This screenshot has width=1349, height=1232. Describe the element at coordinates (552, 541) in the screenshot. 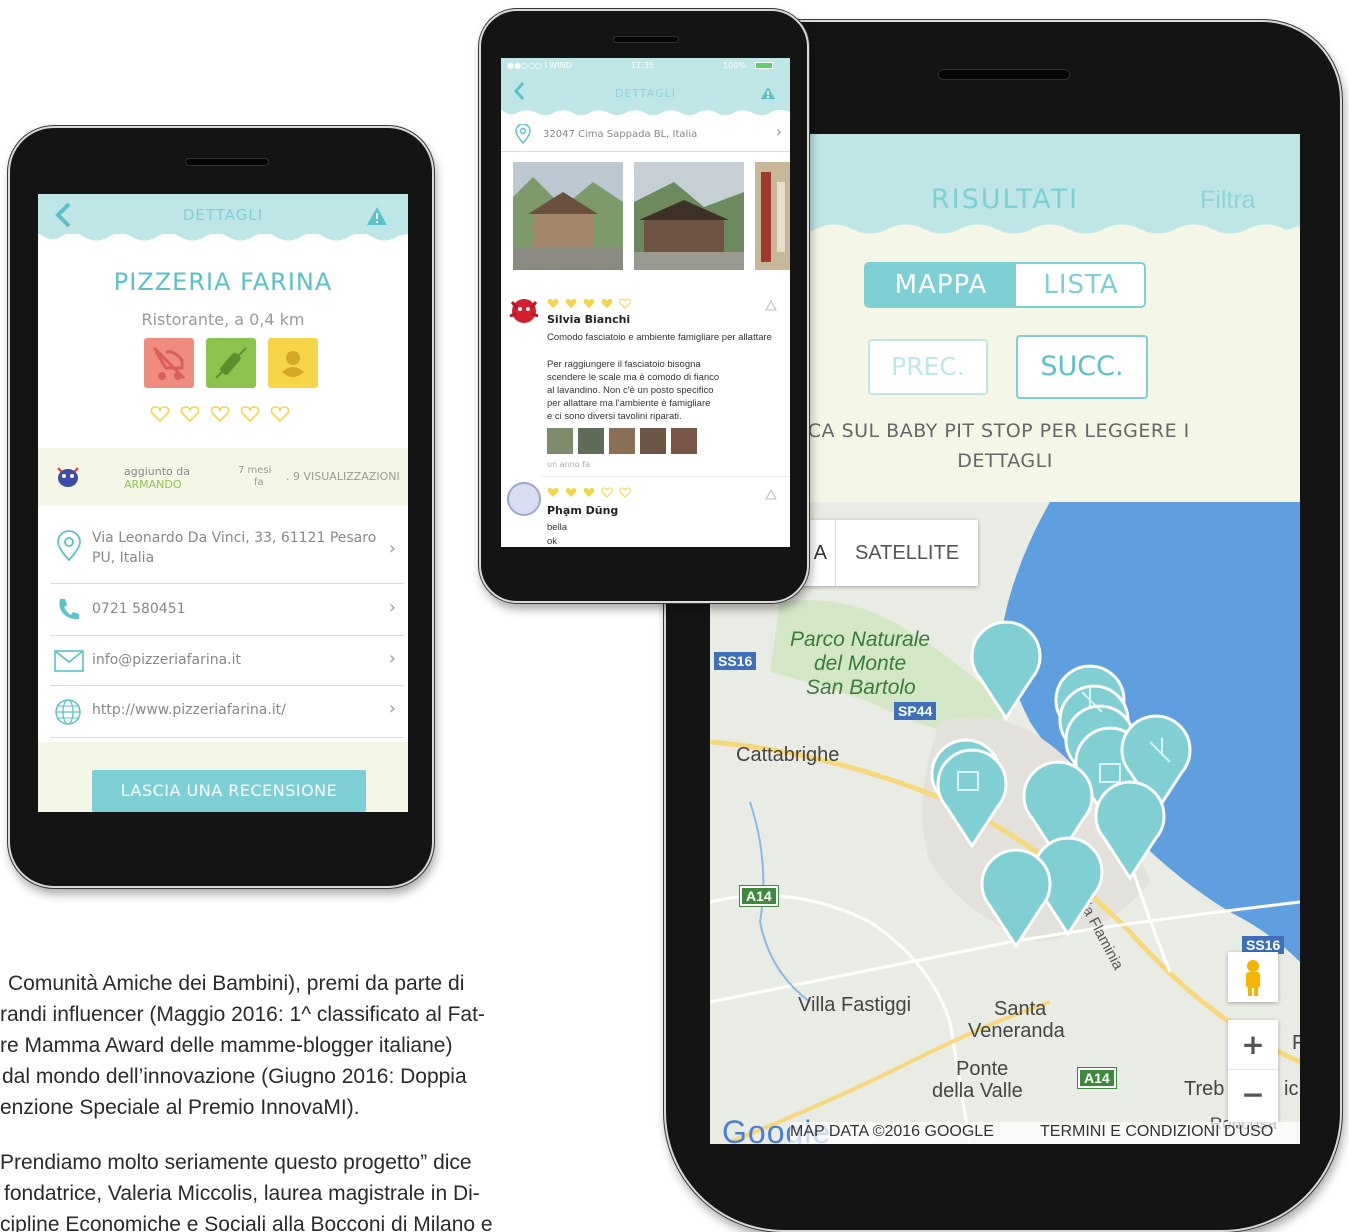

I see `review-line: ok` at that location.